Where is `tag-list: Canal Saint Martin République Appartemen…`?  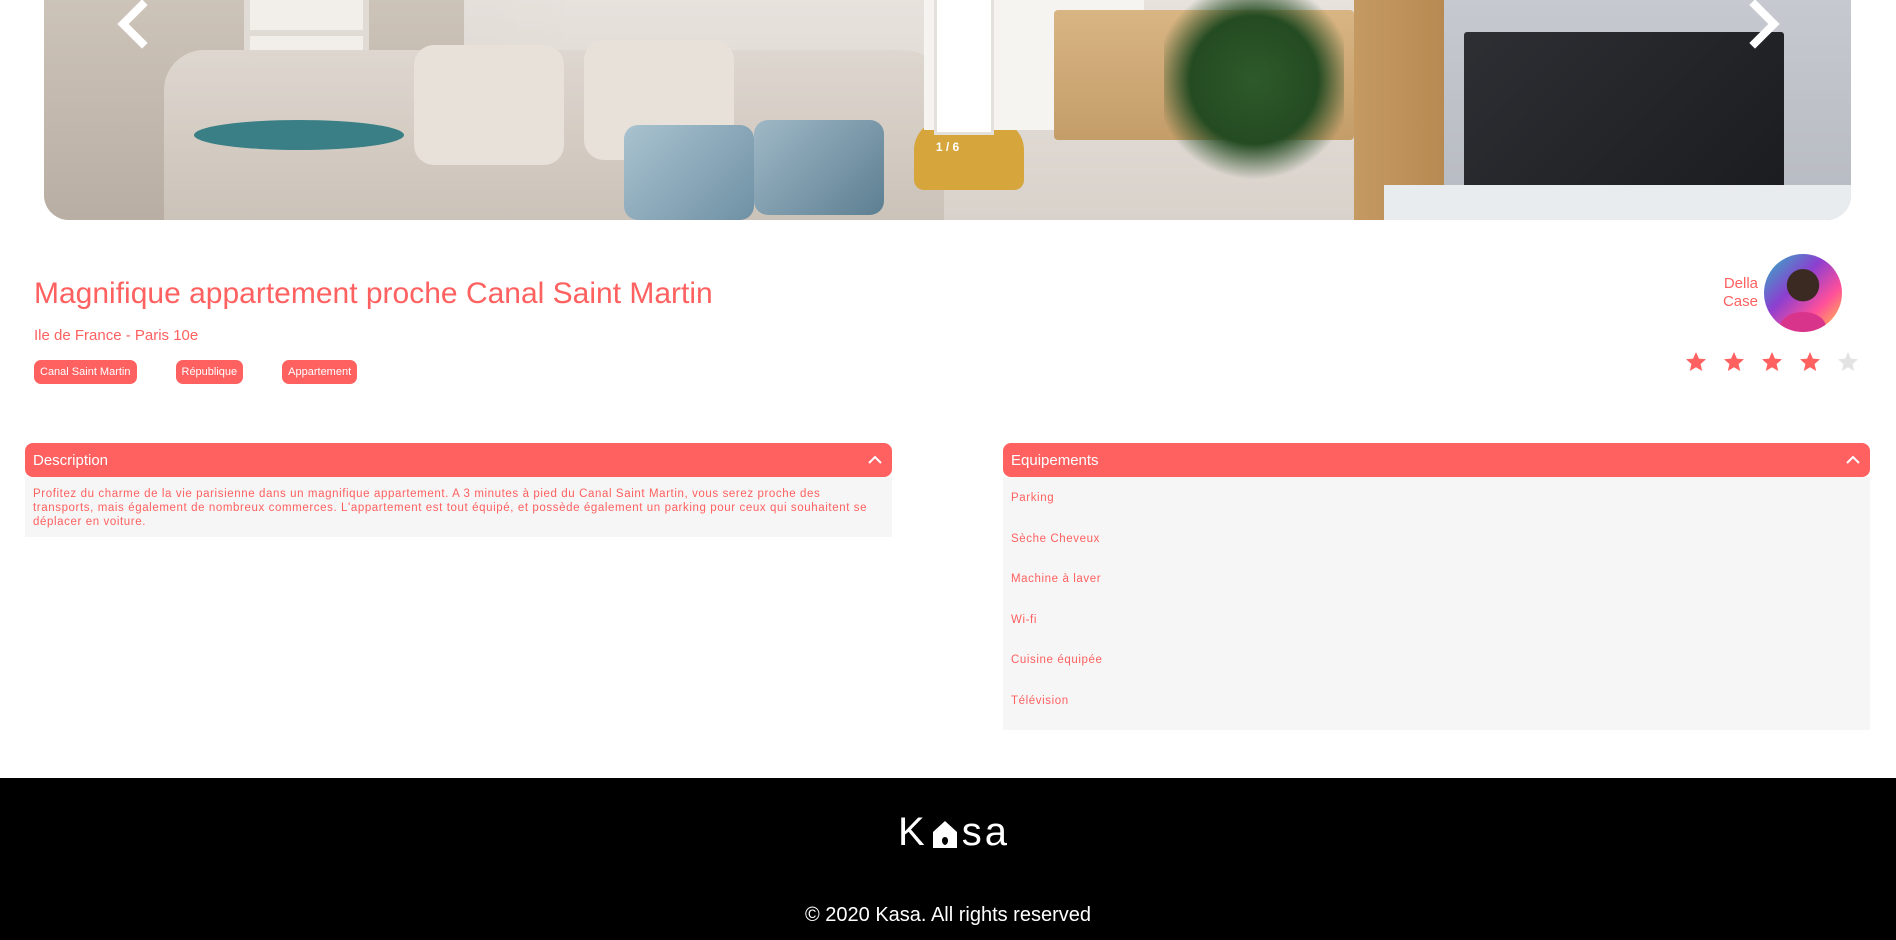 tag-list: Canal Saint Martin République Appartemen… is located at coordinates (196, 372).